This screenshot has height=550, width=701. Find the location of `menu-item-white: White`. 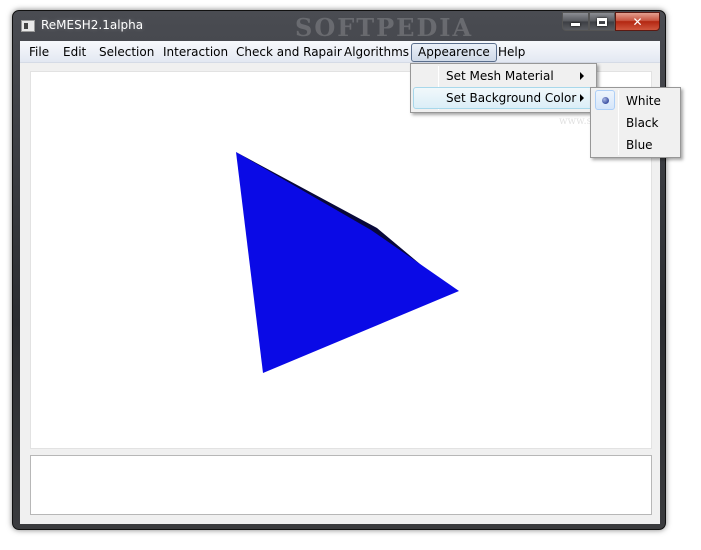

menu-item-white: White is located at coordinates (635, 101).